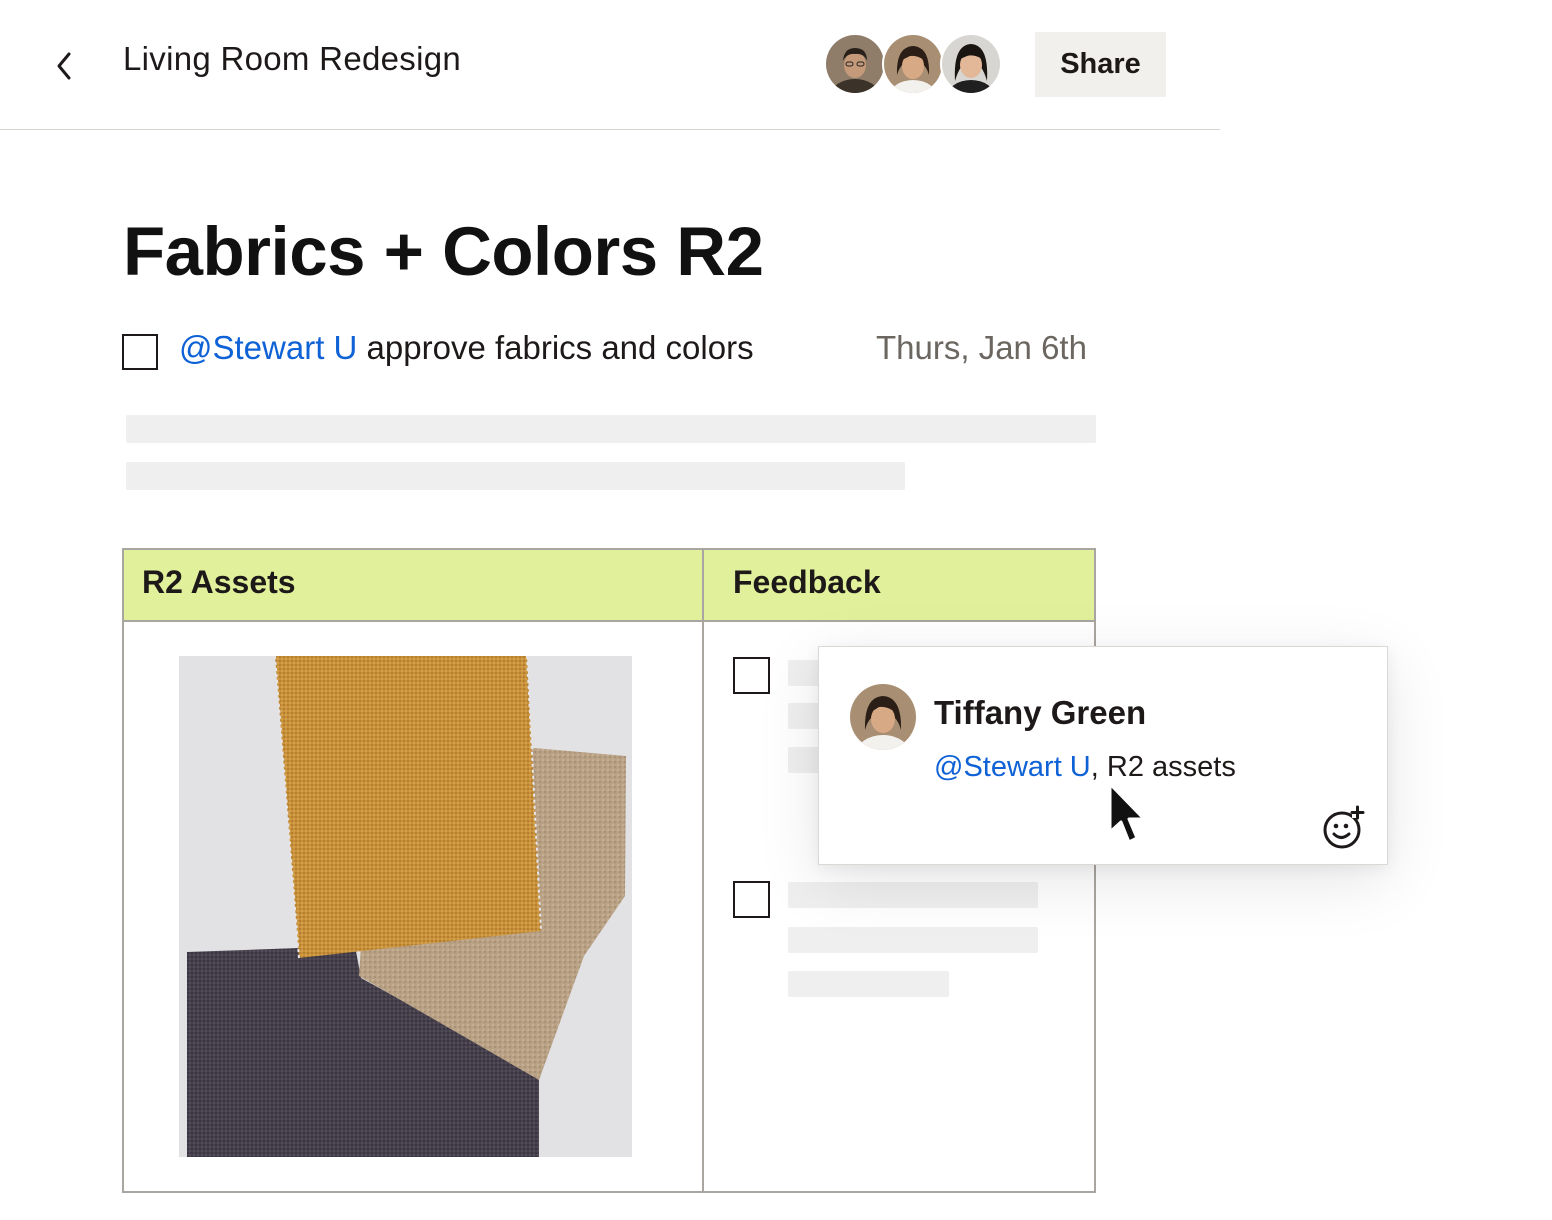  Describe the element at coordinates (292, 59) in the screenshot. I see `folder-title: Living Room Redesign` at that location.